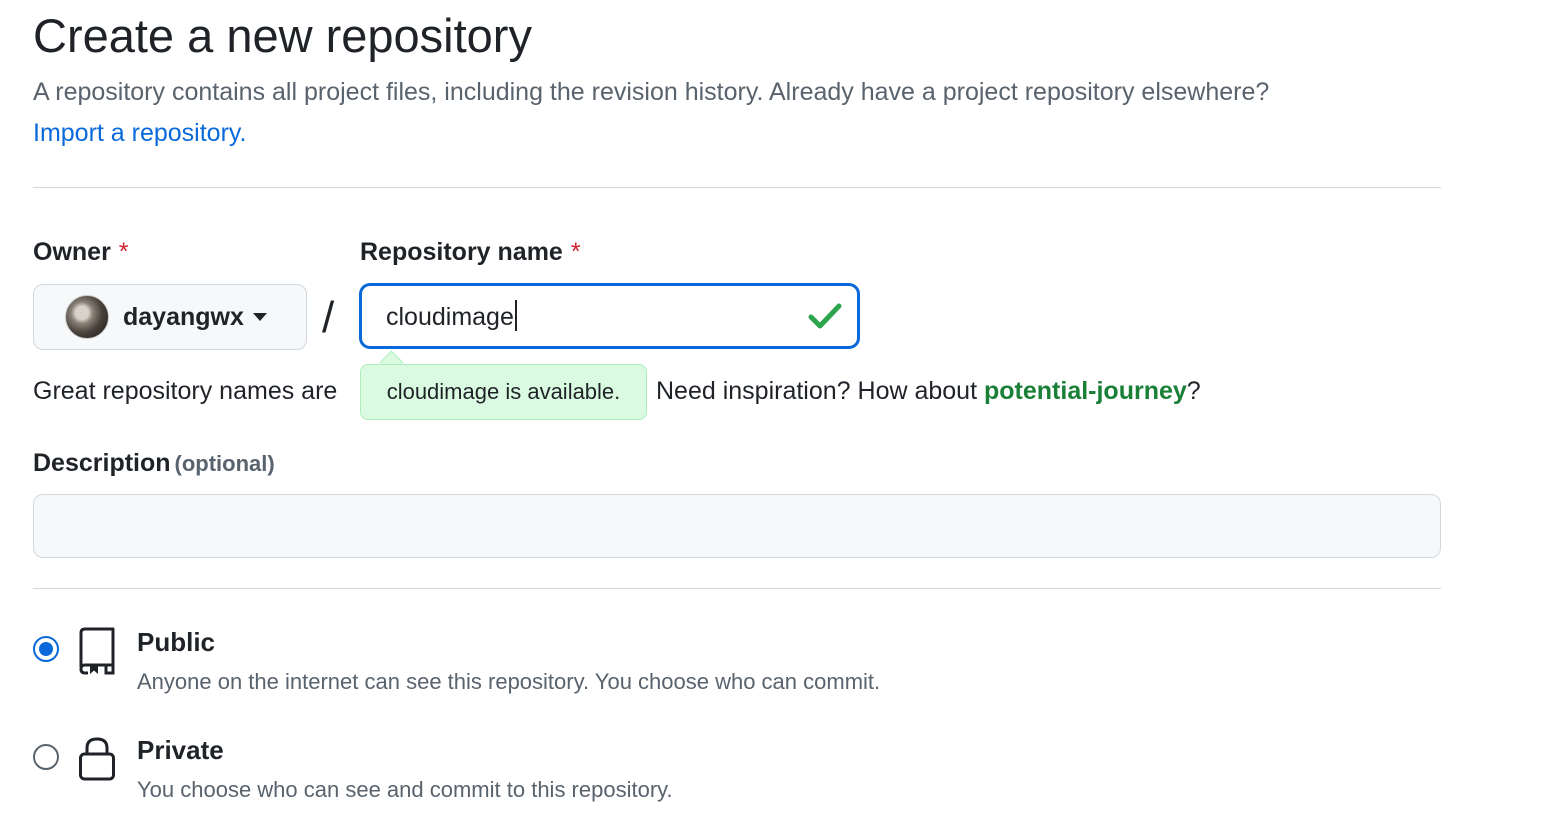 The image size is (1545, 829). I want to click on optional-tag: (optional), so click(224, 463).